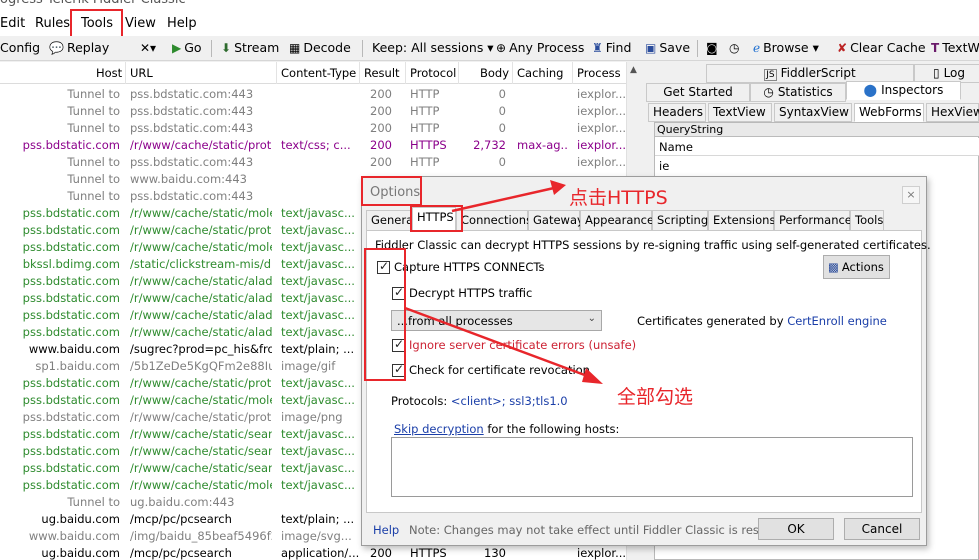 The width and height of the screenshot is (979, 560). Describe the element at coordinates (903, 90) in the screenshot. I see `tab-inspectors: ⬤ Inspectors` at that location.